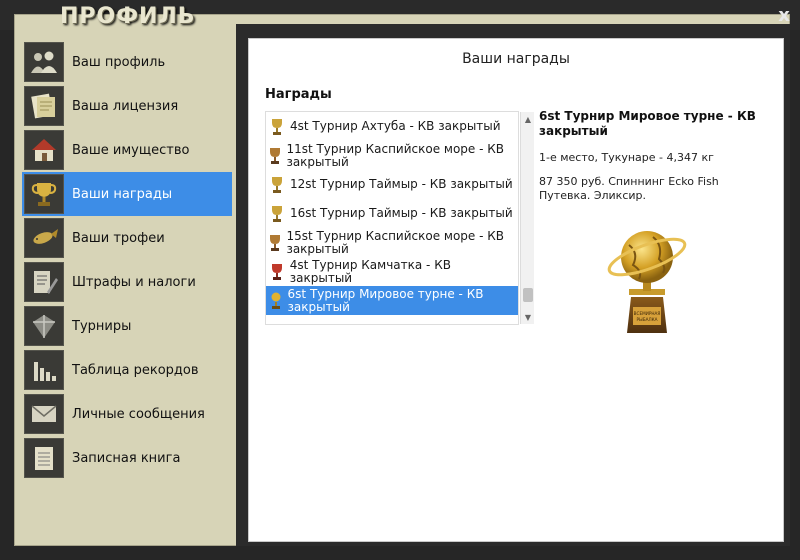 Image resolution: width=800 pixels, height=560 pixels. I want to click on tournament-icon, so click(44, 326).